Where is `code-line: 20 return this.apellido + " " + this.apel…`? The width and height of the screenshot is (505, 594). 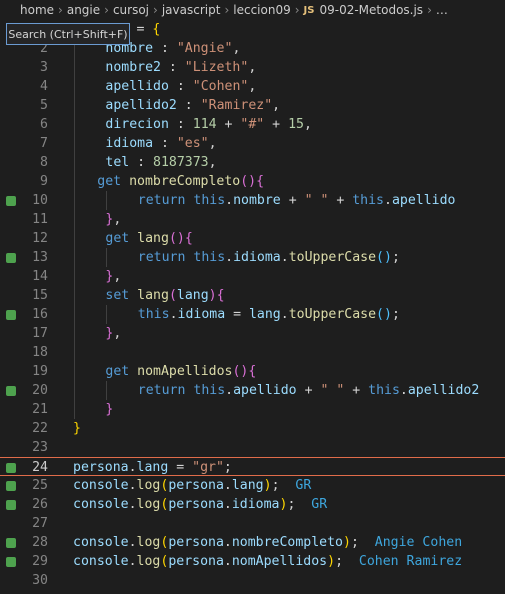 code-line: 20 return this.apellido + " " + this.apel… is located at coordinates (252, 390).